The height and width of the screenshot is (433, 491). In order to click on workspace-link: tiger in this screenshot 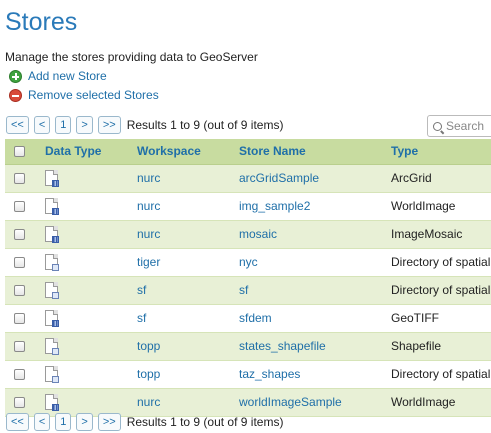, I will do `click(184, 262)`.